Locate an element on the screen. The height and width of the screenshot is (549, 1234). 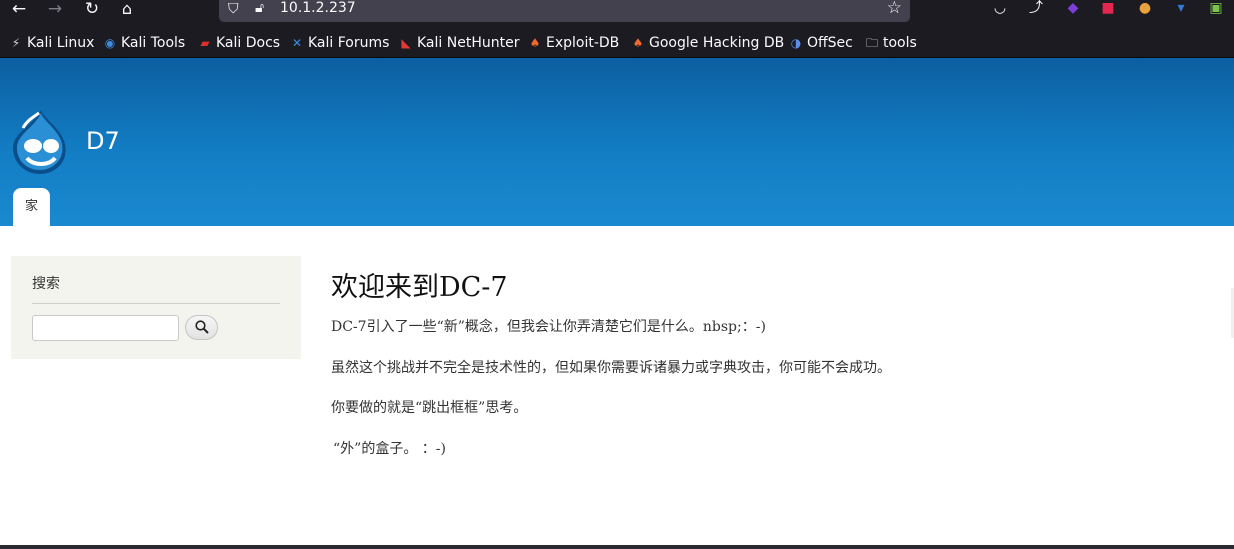
offsec-icon: ◑ is located at coordinates (796, 43).